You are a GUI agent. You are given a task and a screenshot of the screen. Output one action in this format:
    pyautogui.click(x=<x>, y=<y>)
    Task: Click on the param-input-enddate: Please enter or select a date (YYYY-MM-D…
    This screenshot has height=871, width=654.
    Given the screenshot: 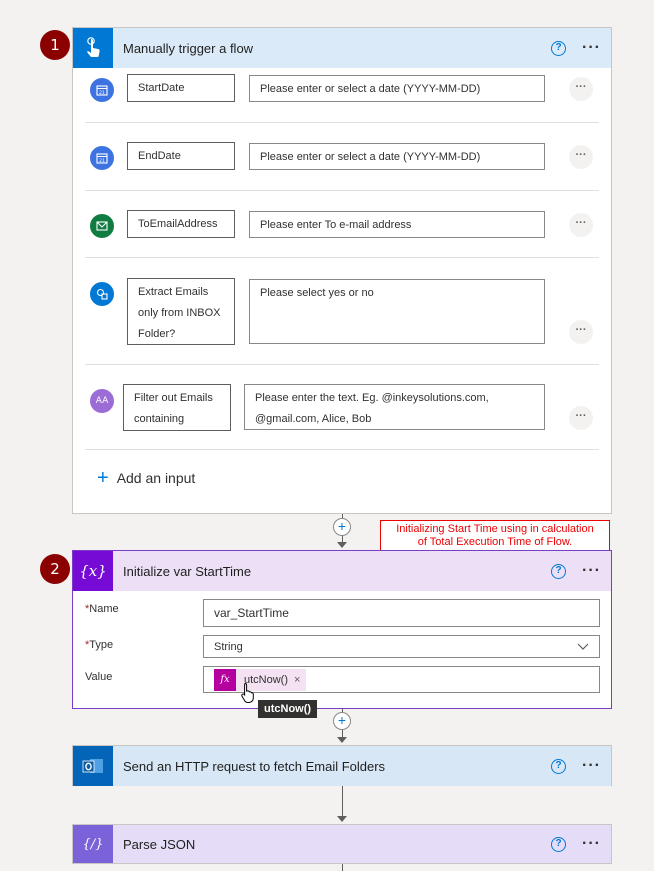 What is the action you would take?
    pyautogui.click(x=397, y=156)
    